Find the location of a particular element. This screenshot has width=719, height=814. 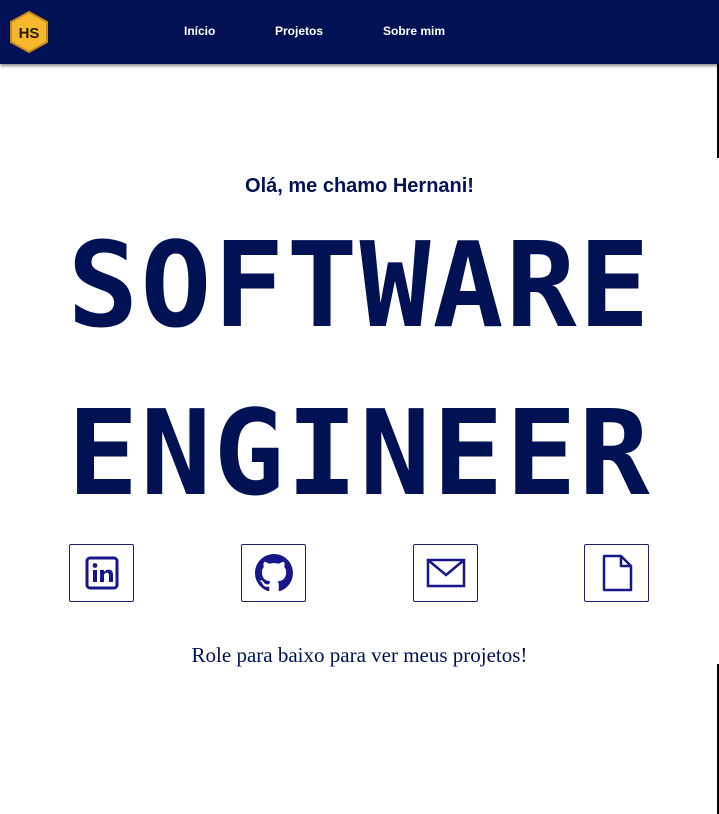

headline-line-1: SOFTWARE is located at coordinates (359, 285).